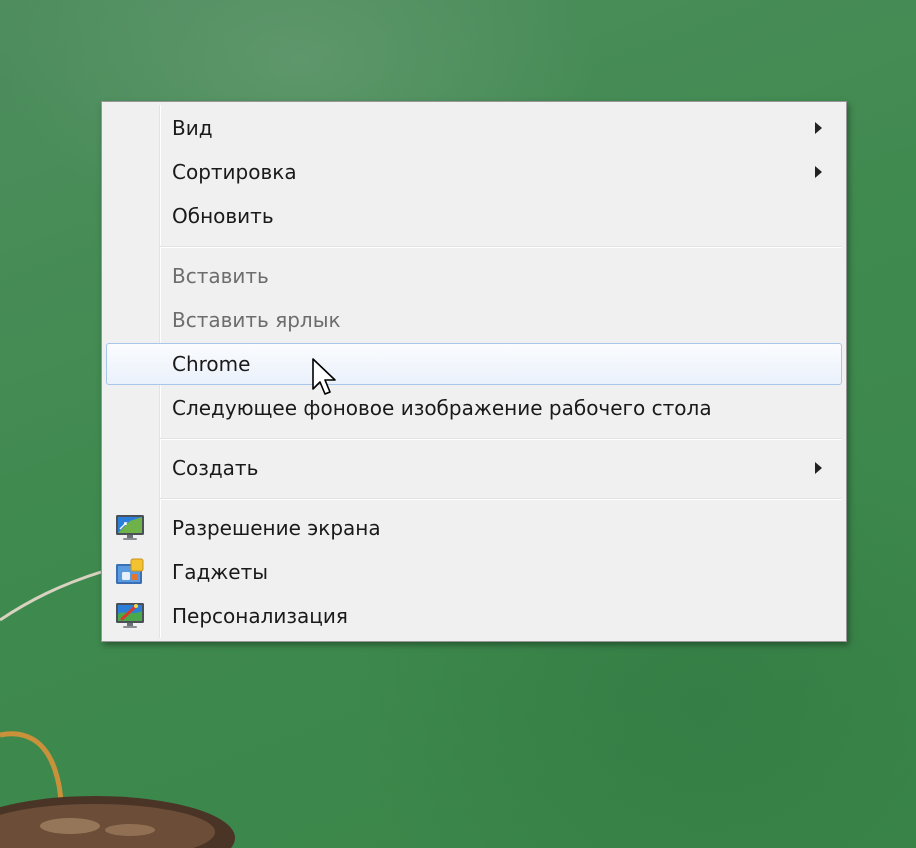 This screenshot has height=848, width=916. Describe the element at coordinates (260, 616) in the screenshot. I see `menu-item-label: Персонализация` at that location.